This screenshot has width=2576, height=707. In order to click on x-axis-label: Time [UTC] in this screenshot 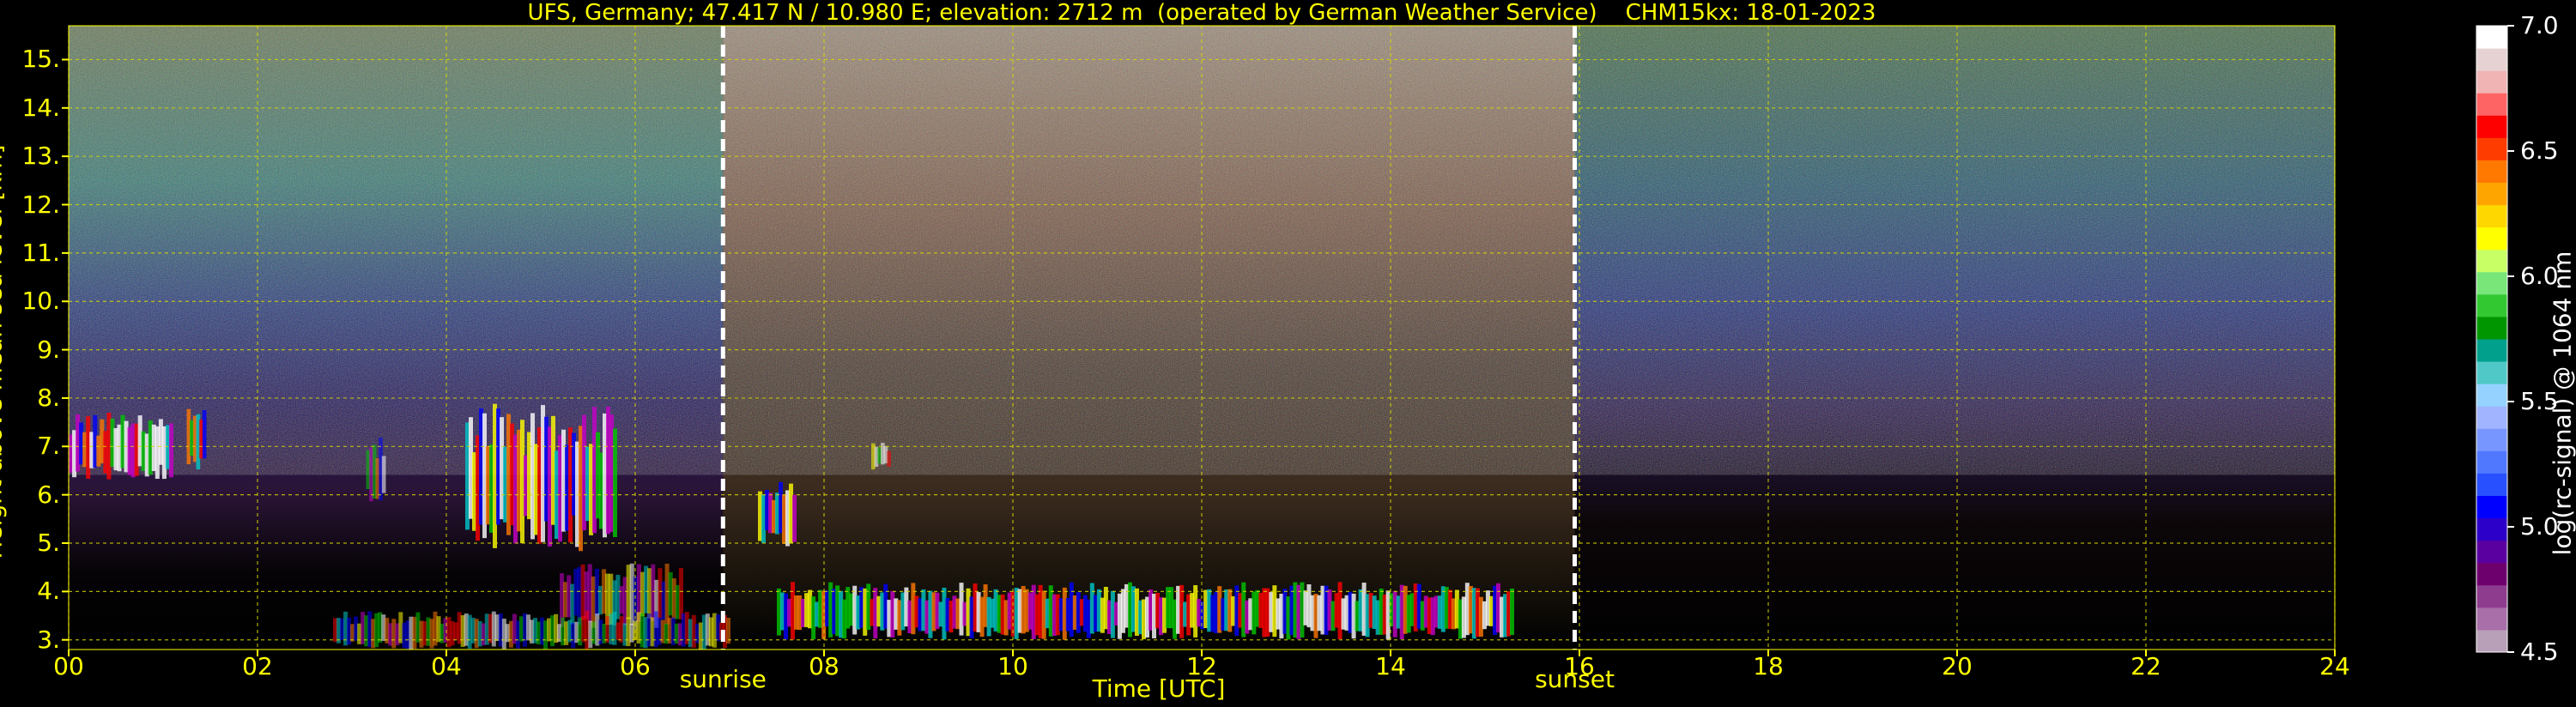, I will do `click(1159, 688)`.